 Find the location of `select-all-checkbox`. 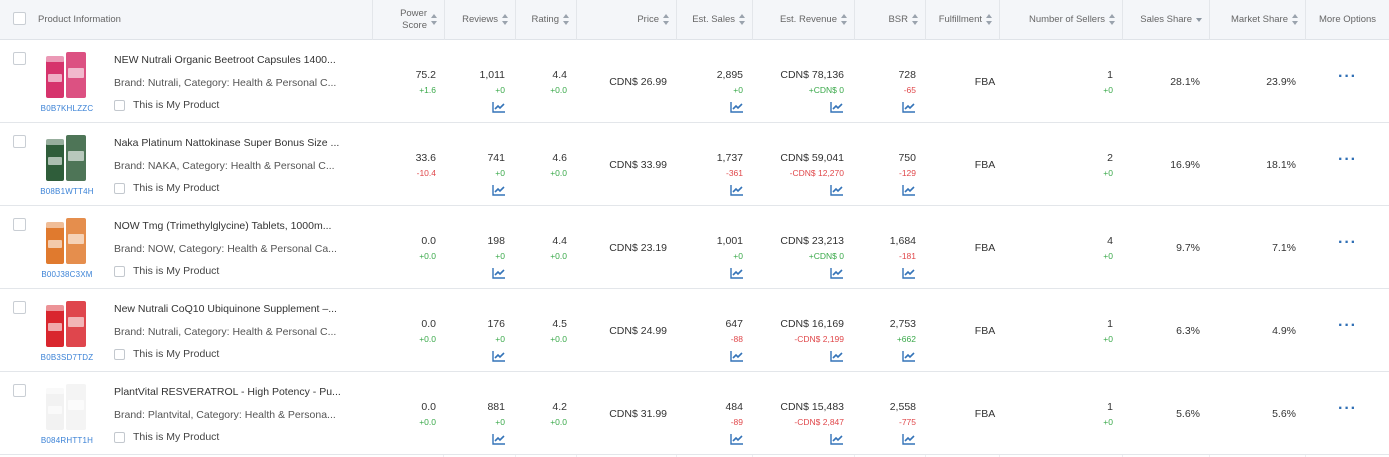

select-all-checkbox is located at coordinates (19, 18).